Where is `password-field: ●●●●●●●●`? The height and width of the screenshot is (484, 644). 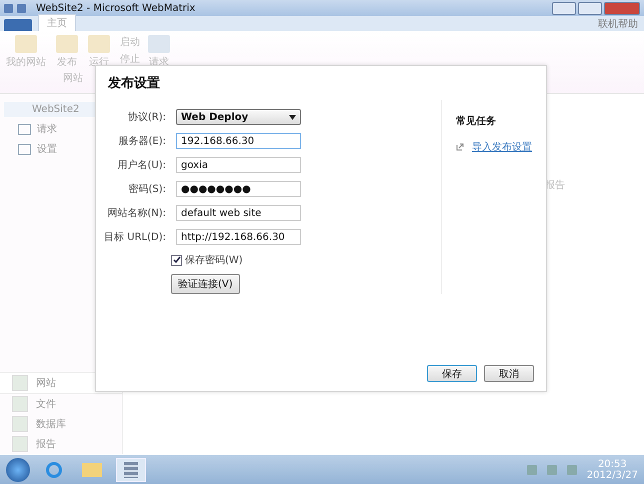 password-field: ●●●●●●●● is located at coordinates (238, 189).